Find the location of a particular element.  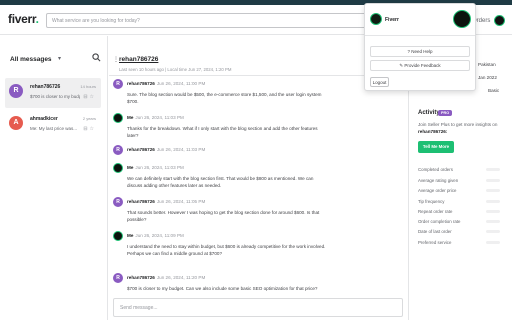

avatar: A is located at coordinates (16, 123).